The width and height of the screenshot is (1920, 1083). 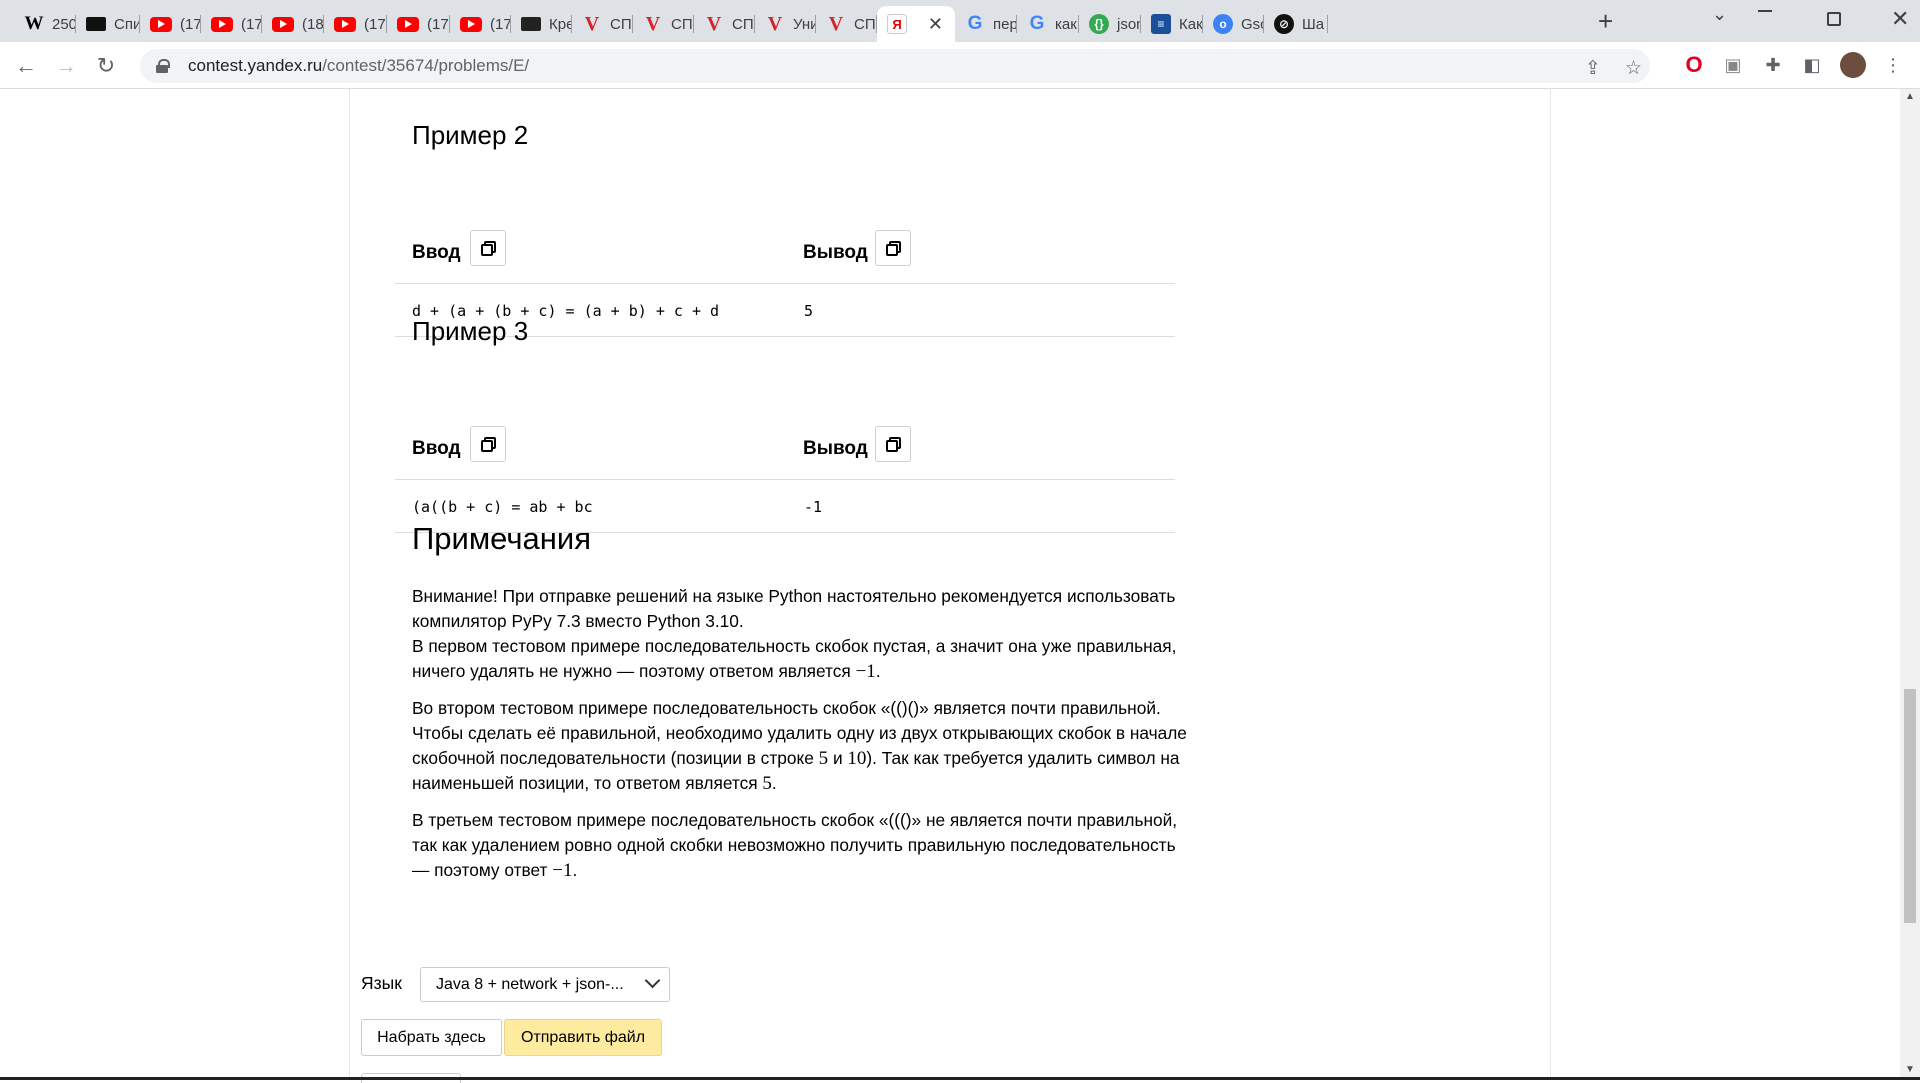 I want to click on tab-title: Уни, so click(x=804, y=24).